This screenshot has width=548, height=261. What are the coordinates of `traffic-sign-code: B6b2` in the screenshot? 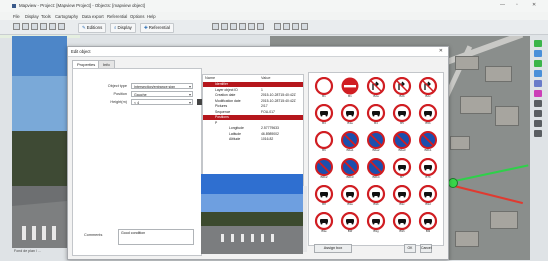 It's located at (324, 177).